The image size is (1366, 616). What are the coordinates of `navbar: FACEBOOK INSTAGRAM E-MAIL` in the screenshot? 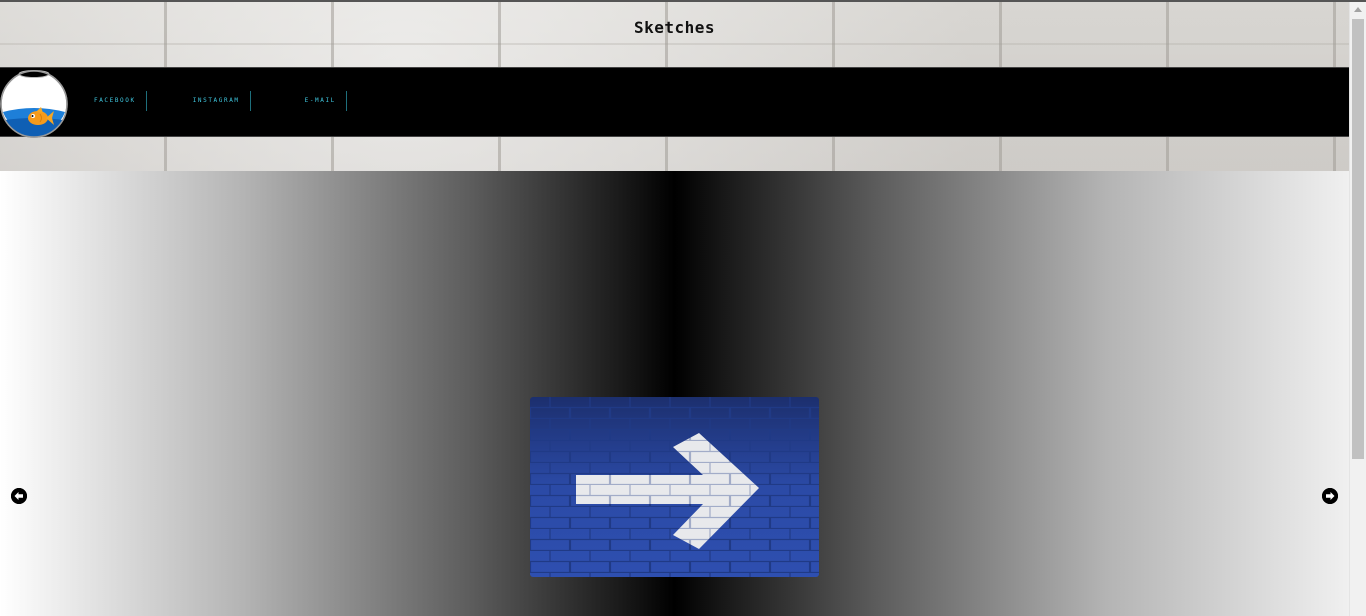 It's located at (674, 102).